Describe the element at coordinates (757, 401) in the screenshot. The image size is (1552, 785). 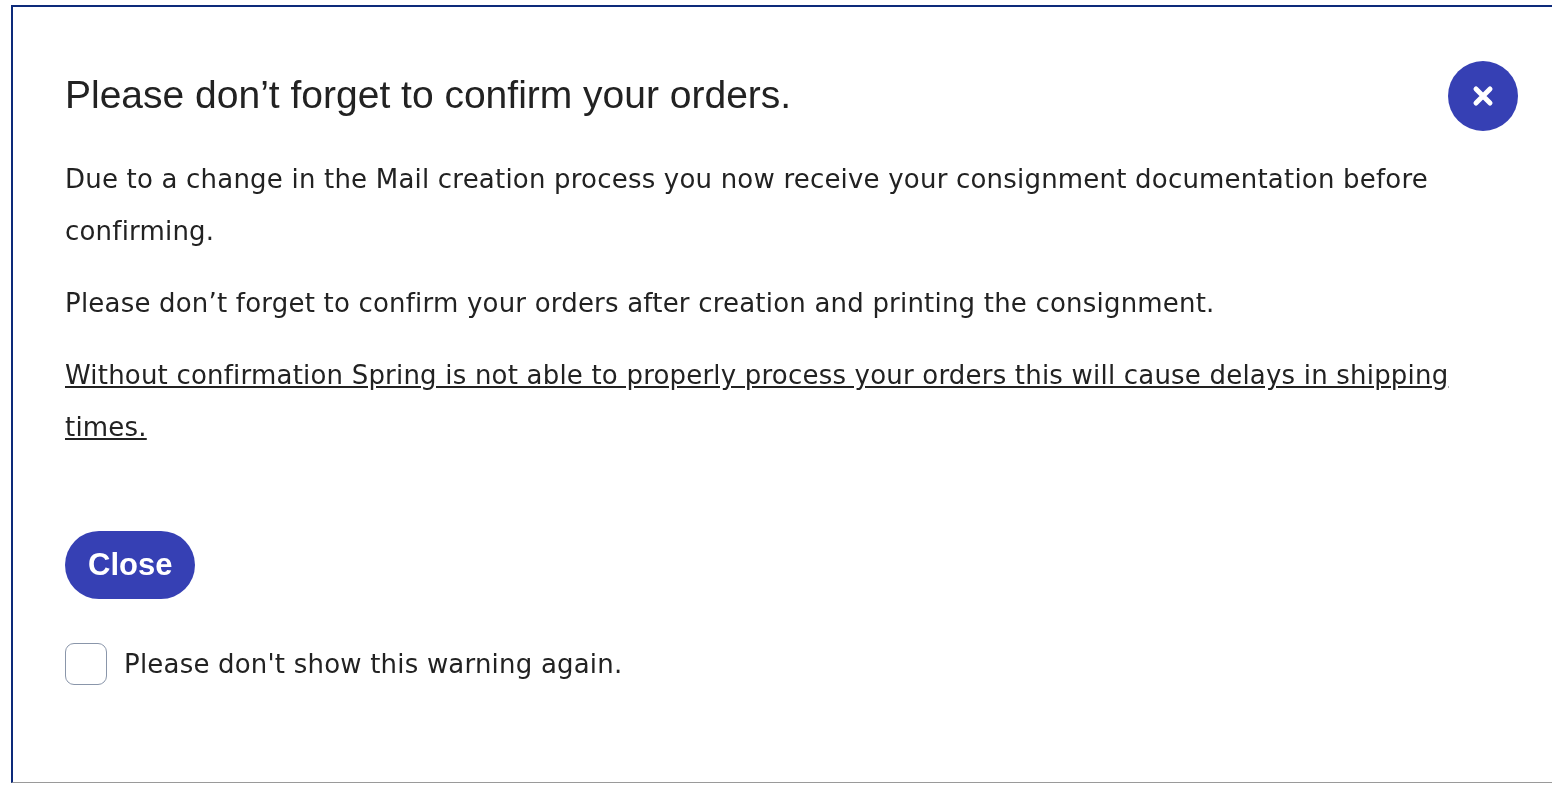
I see `warning-note: Without confirmation Spring is not able to properly process your orders this will cause delays in shipping times.` at that location.